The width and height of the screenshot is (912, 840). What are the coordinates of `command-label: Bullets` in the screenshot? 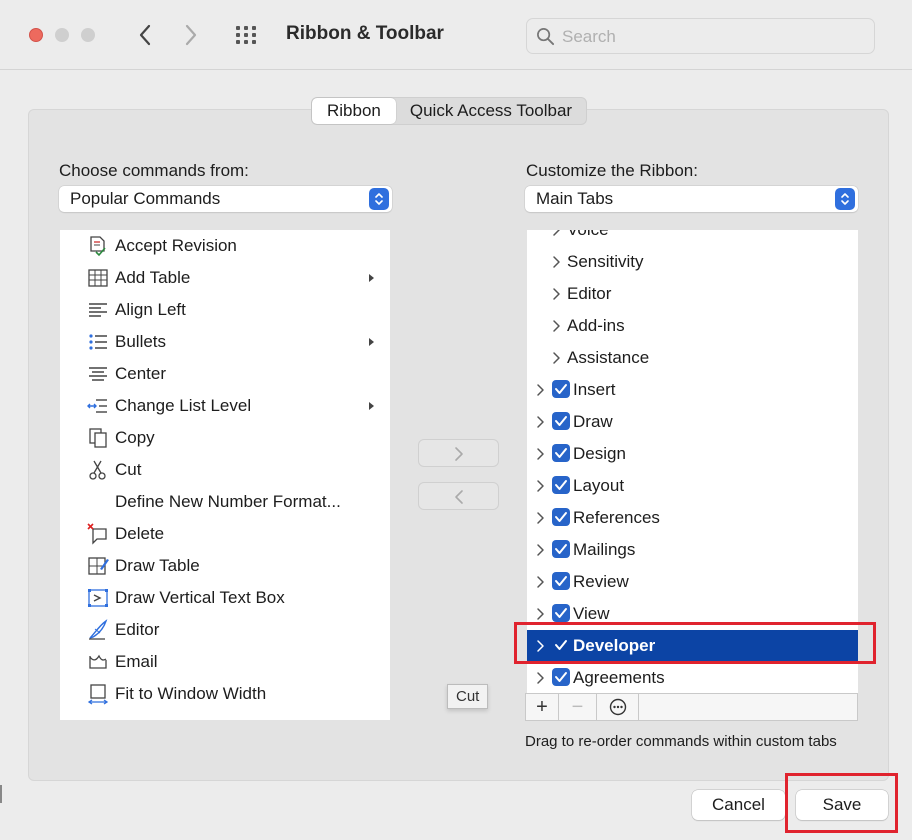 It's located at (141, 341).